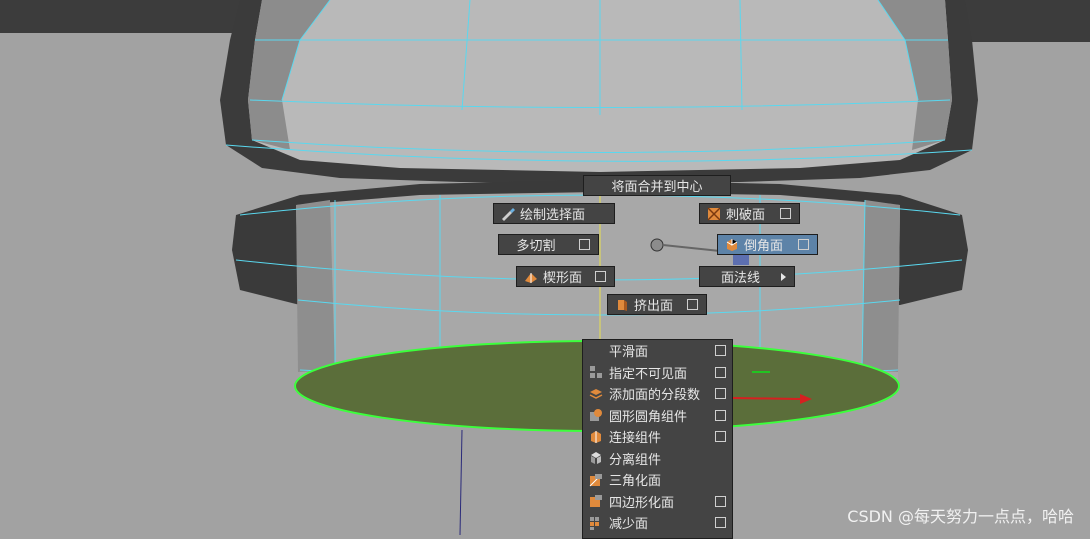  Describe the element at coordinates (629, 524) in the screenshot. I see `menu-item-label: 减少面` at that location.